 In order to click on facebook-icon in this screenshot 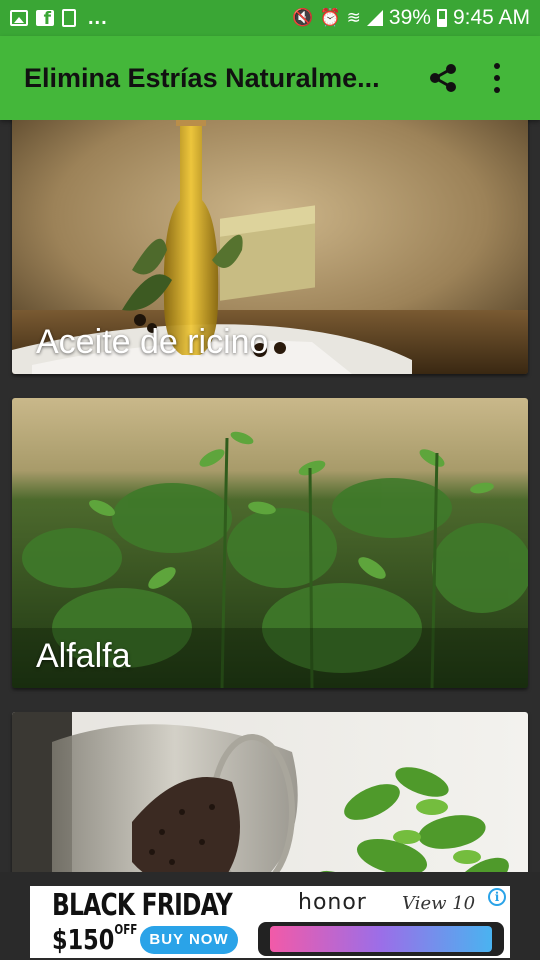, I will do `click(45, 19)`.